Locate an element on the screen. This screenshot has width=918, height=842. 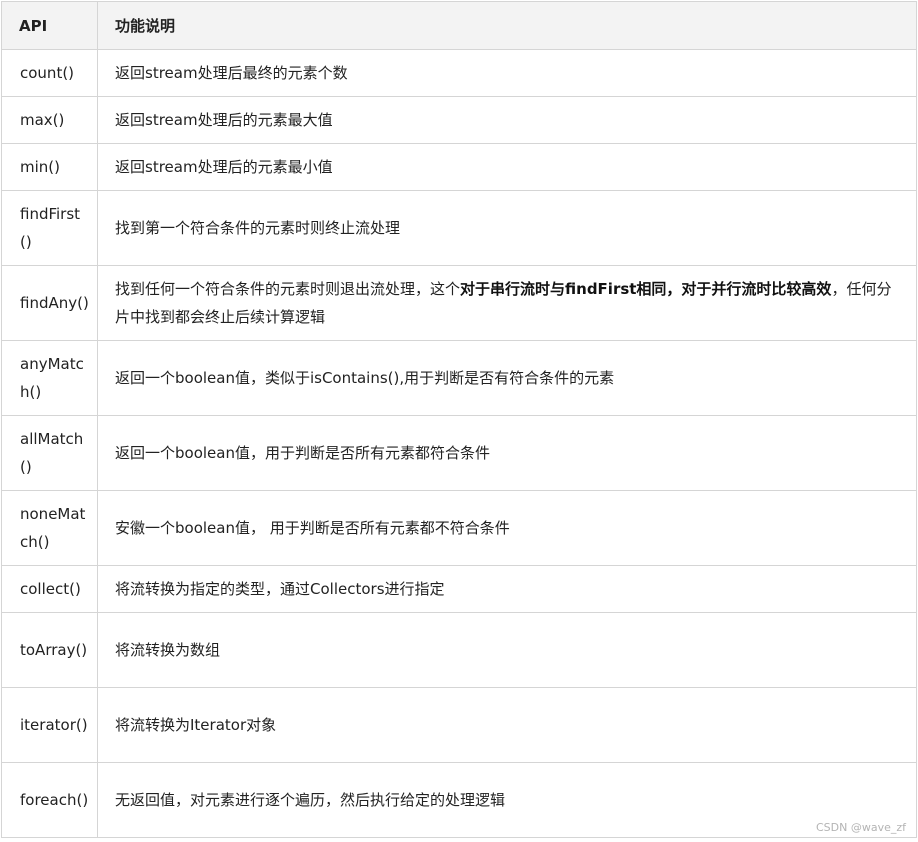
description-cell: 将流转换为数组 is located at coordinates (507, 650).